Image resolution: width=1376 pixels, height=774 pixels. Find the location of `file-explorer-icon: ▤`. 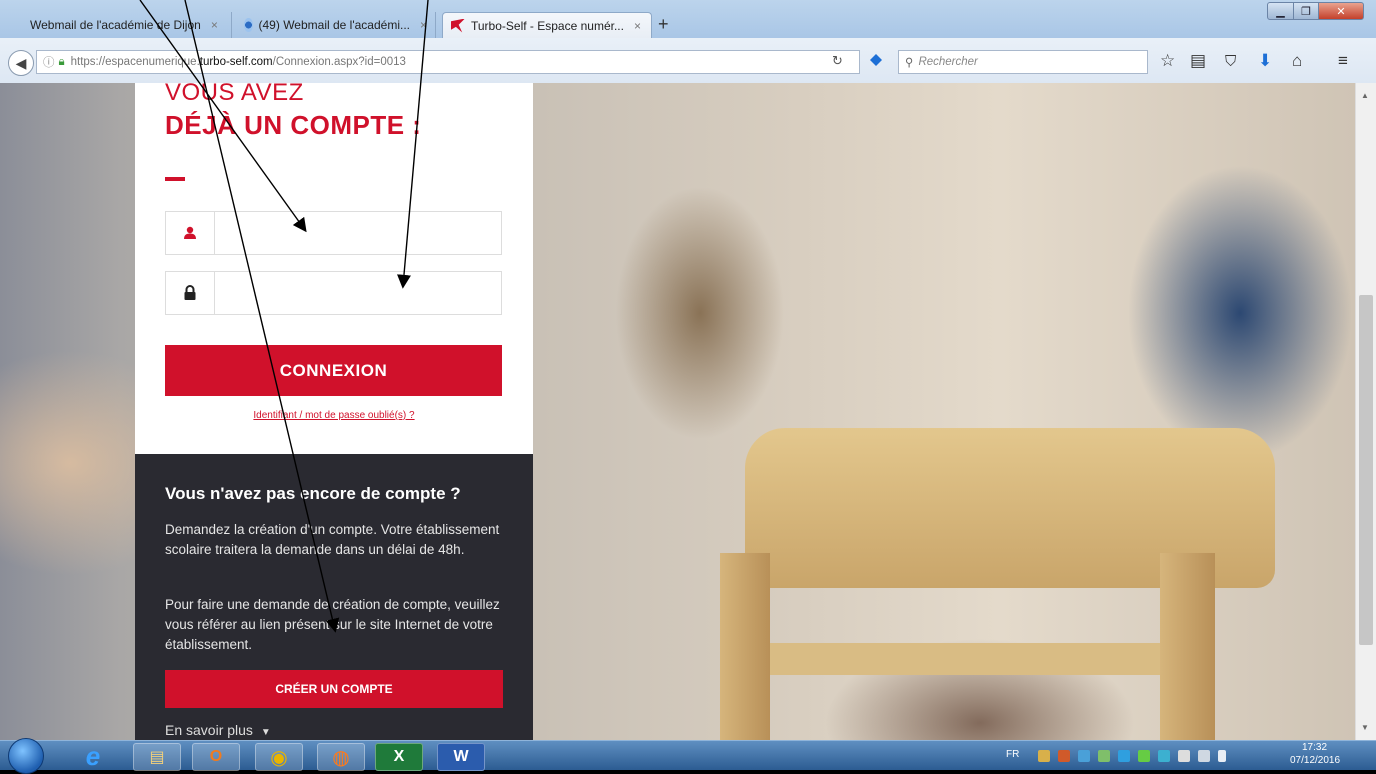

file-explorer-icon: ▤ is located at coordinates (157, 757).